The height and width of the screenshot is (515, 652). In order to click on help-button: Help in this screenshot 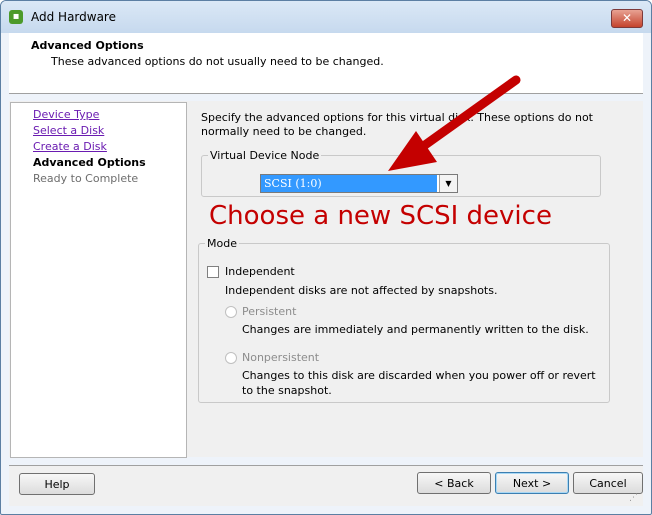, I will do `click(57, 484)`.